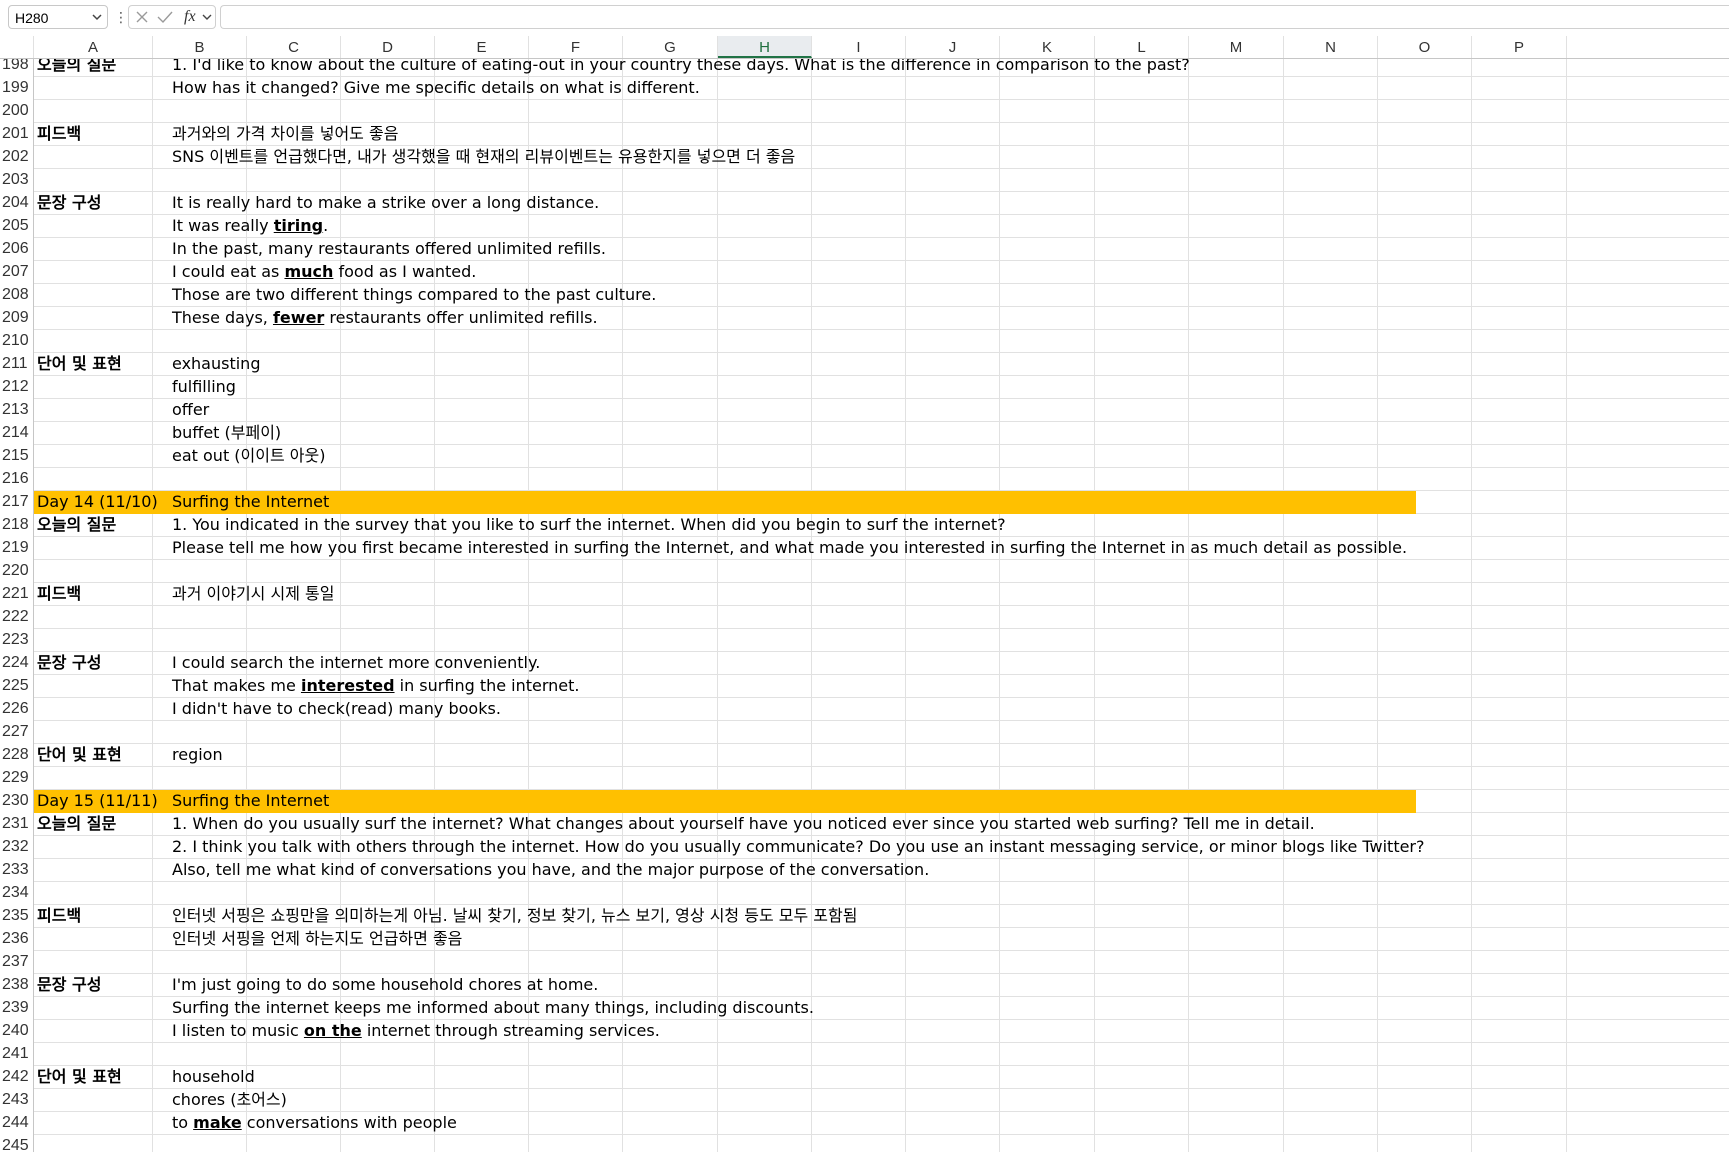  Describe the element at coordinates (197, 755) in the screenshot. I see `cell-b: region` at that location.